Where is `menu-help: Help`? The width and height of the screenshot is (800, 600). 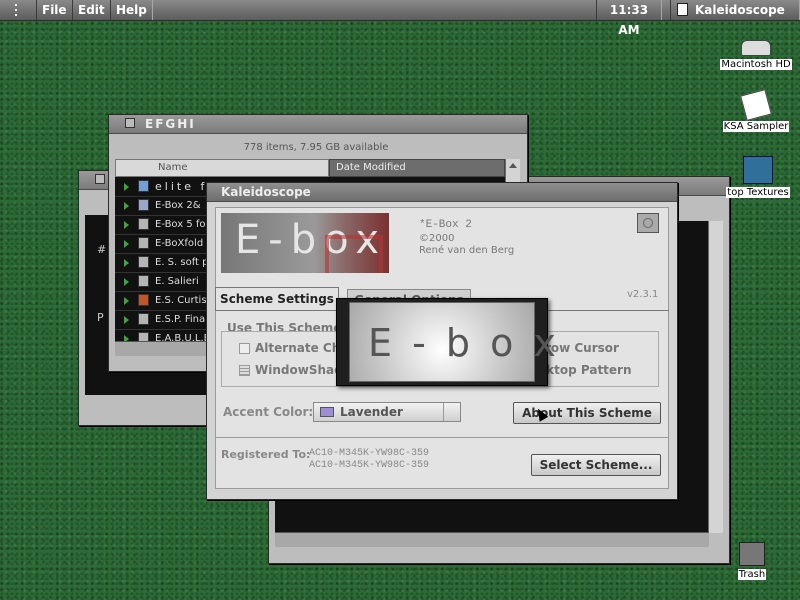
menu-help: Help is located at coordinates (131, 10).